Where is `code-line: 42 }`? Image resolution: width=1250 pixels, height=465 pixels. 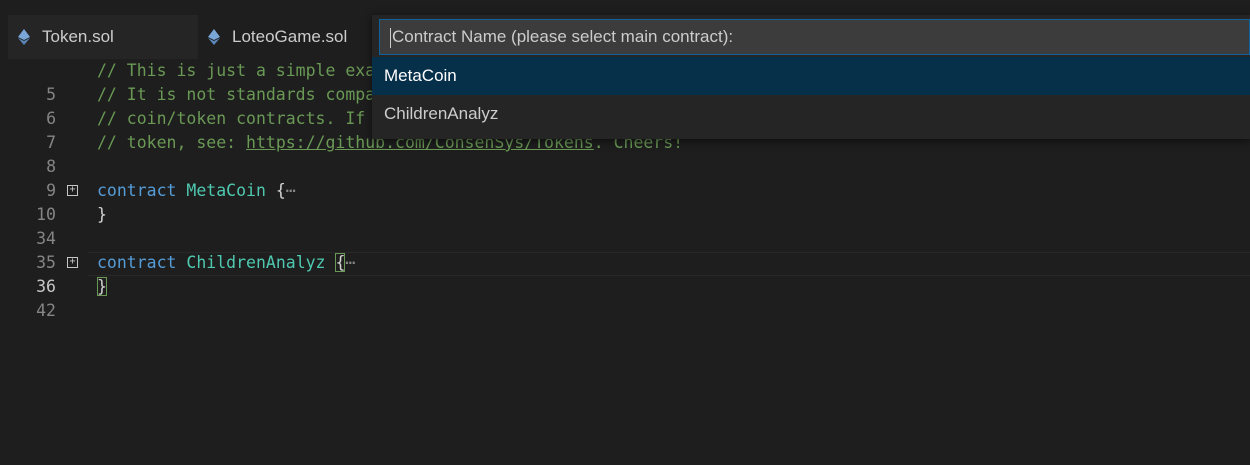 code-line: 42 } is located at coordinates (629, 297).